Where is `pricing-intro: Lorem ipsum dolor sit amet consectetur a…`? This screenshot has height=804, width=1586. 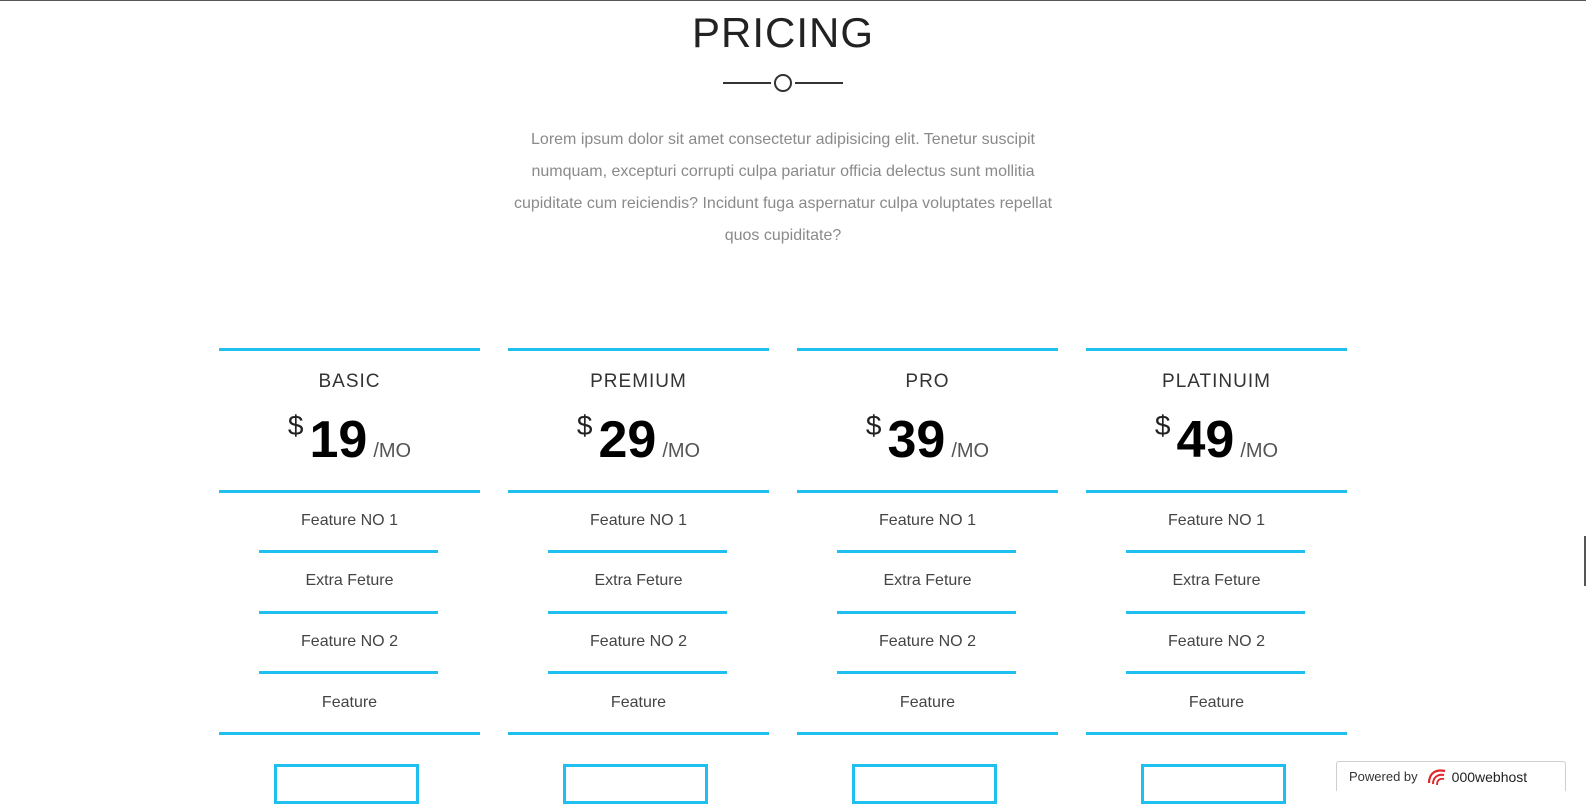
pricing-intro: Lorem ipsum dolor sit amet consectetur a… is located at coordinates (783, 187).